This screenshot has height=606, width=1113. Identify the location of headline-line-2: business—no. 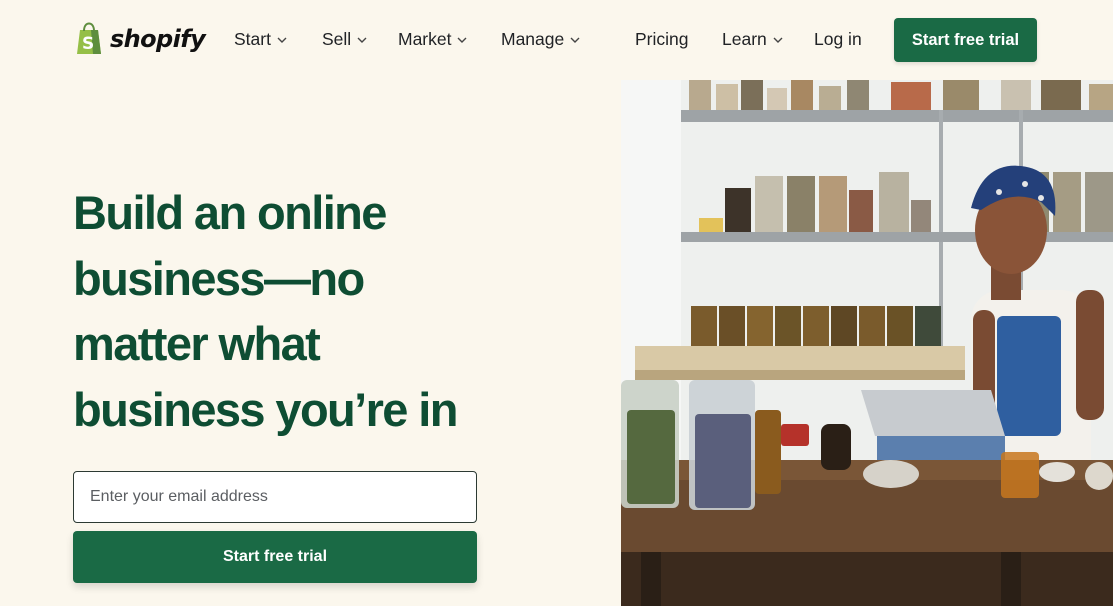
(219, 278).